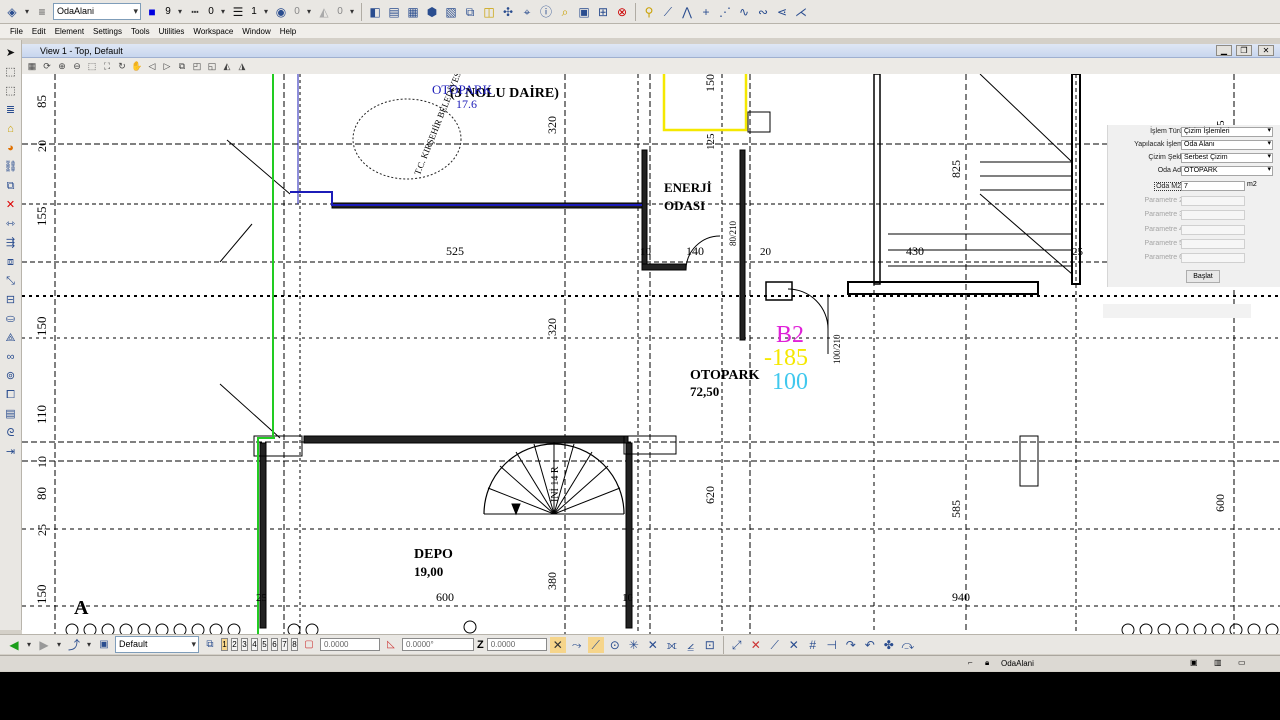 This screenshot has width=1280, height=720. I want to click on zoom-out-icon: ⊖, so click(77, 66).